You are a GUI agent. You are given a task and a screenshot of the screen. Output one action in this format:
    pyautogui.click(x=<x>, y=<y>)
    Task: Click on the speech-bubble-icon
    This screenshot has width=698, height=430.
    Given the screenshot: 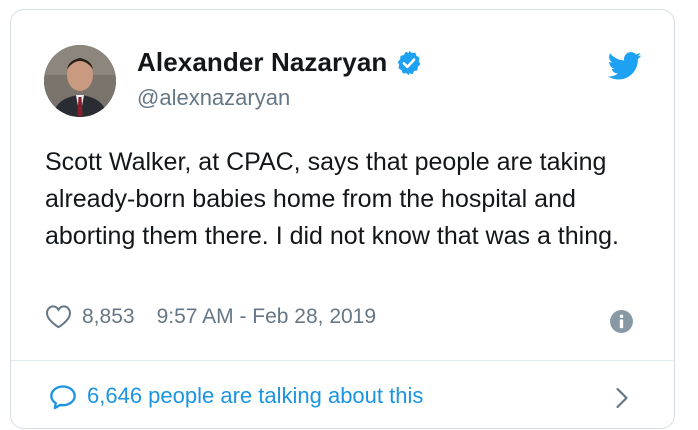 What is the action you would take?
    pyautogui.click(x=63, y=397)
    